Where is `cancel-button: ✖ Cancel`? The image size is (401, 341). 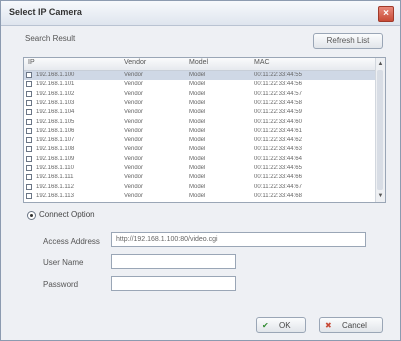
cancel-button: ✖ Cancel is located at coordinates (351, 325).